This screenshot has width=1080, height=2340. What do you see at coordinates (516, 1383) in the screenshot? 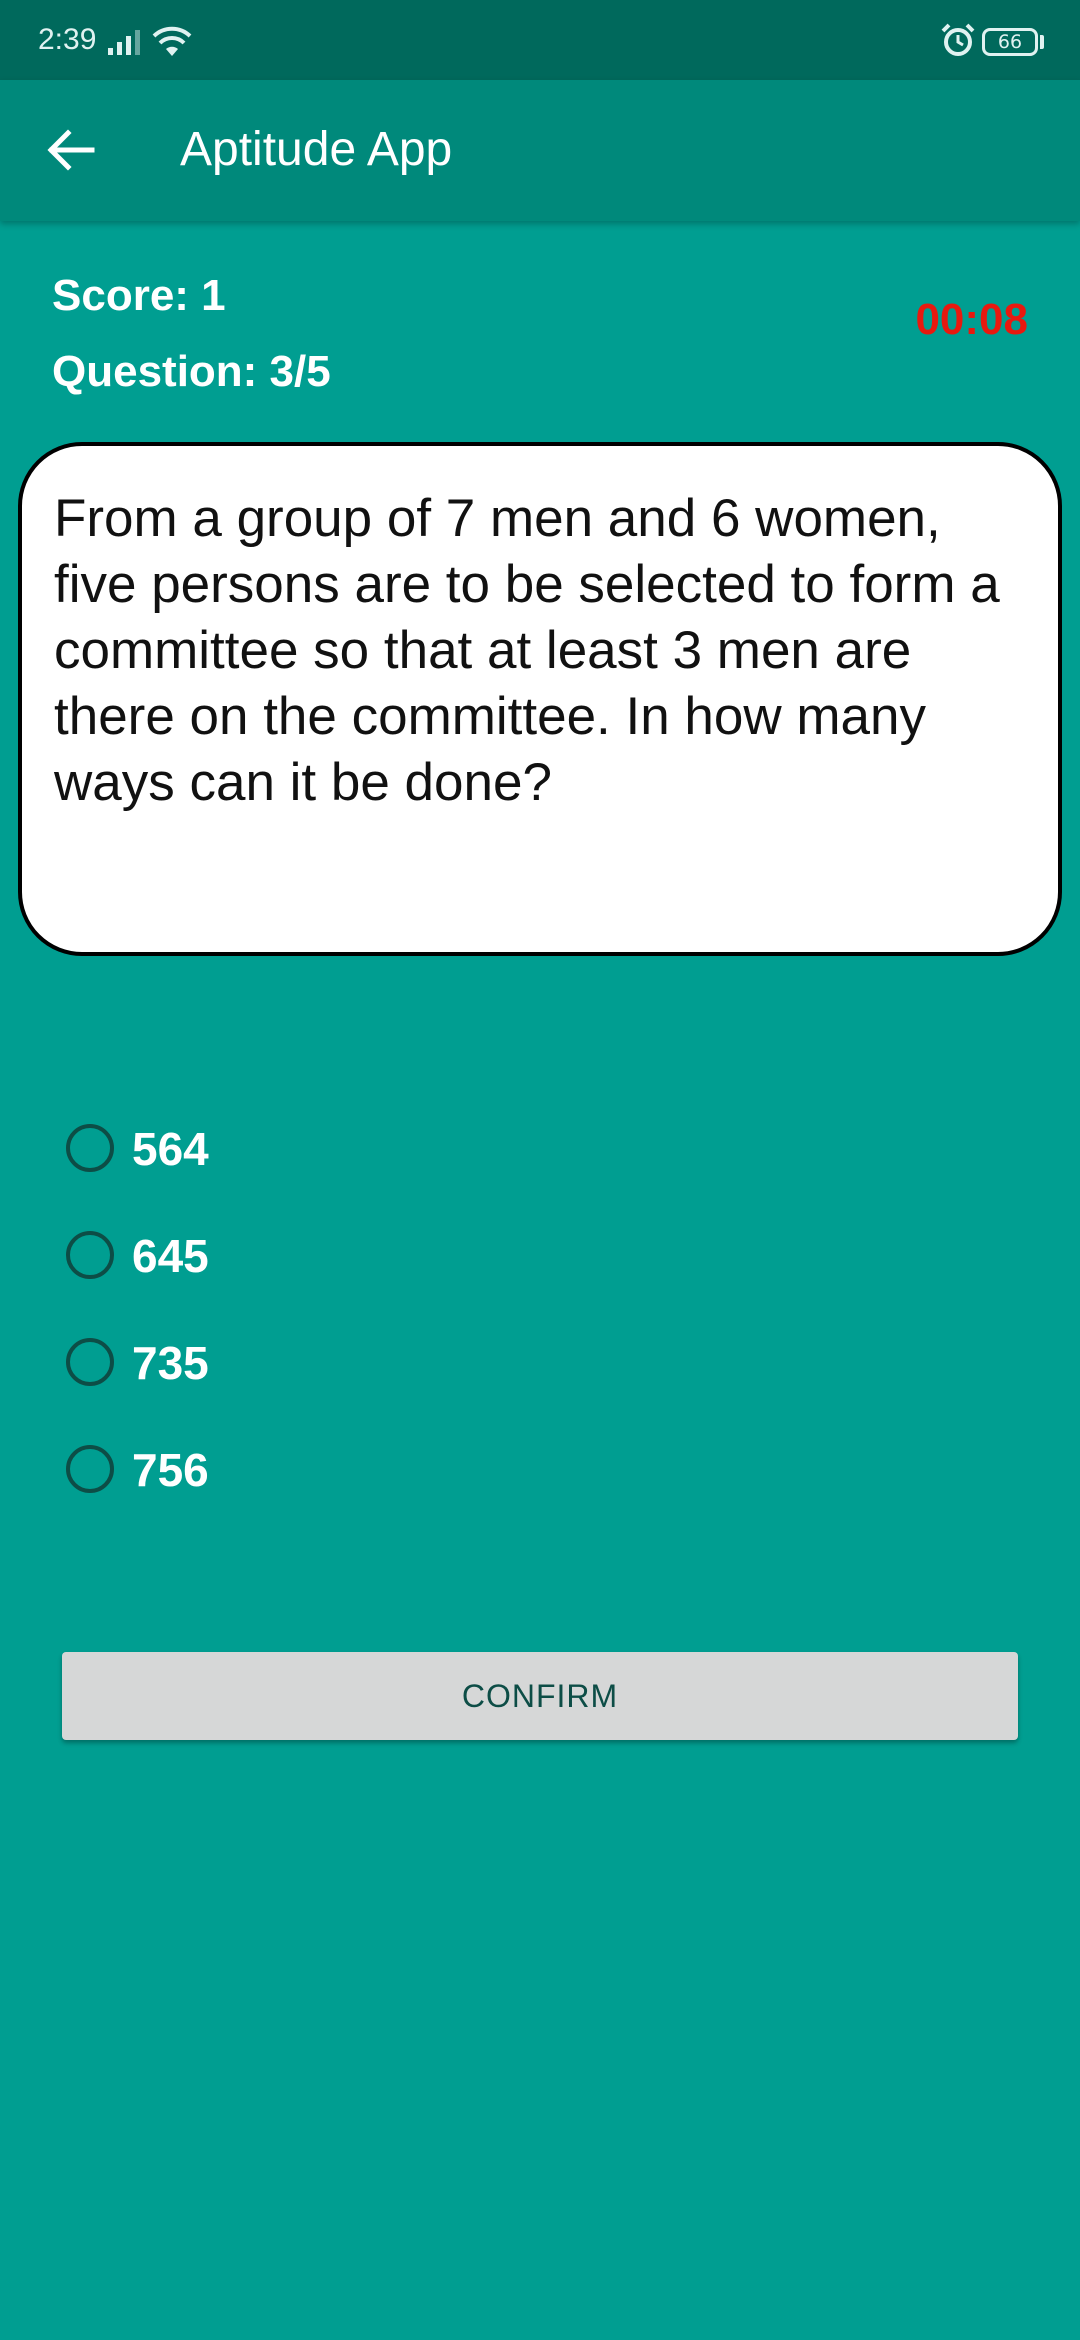
I see `option-3: 735` at bounding box center [516, 1383].